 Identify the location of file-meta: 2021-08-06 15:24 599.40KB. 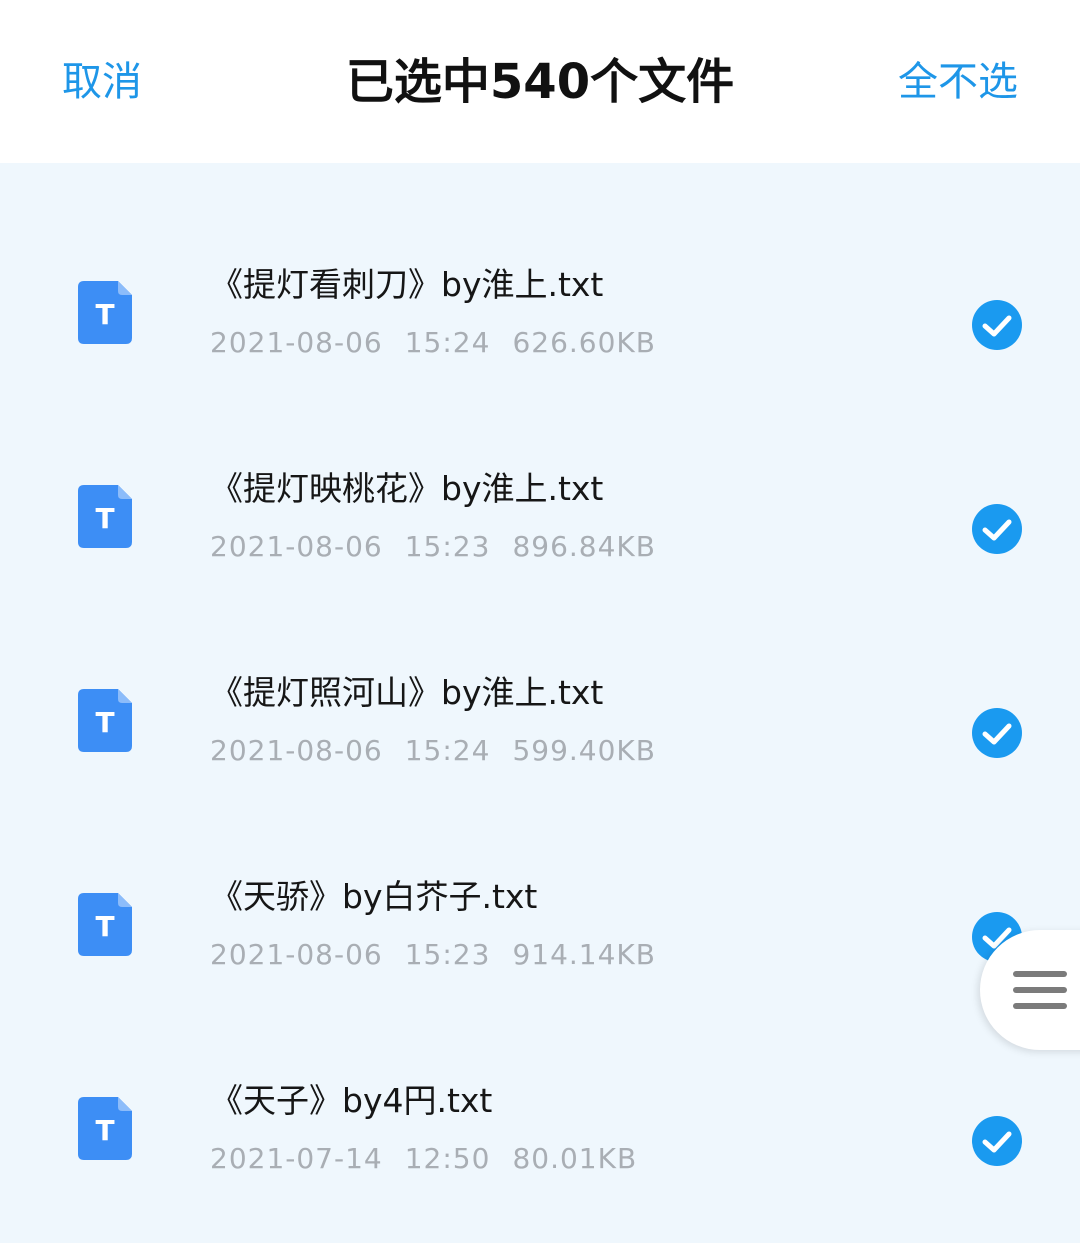
(444, 751).